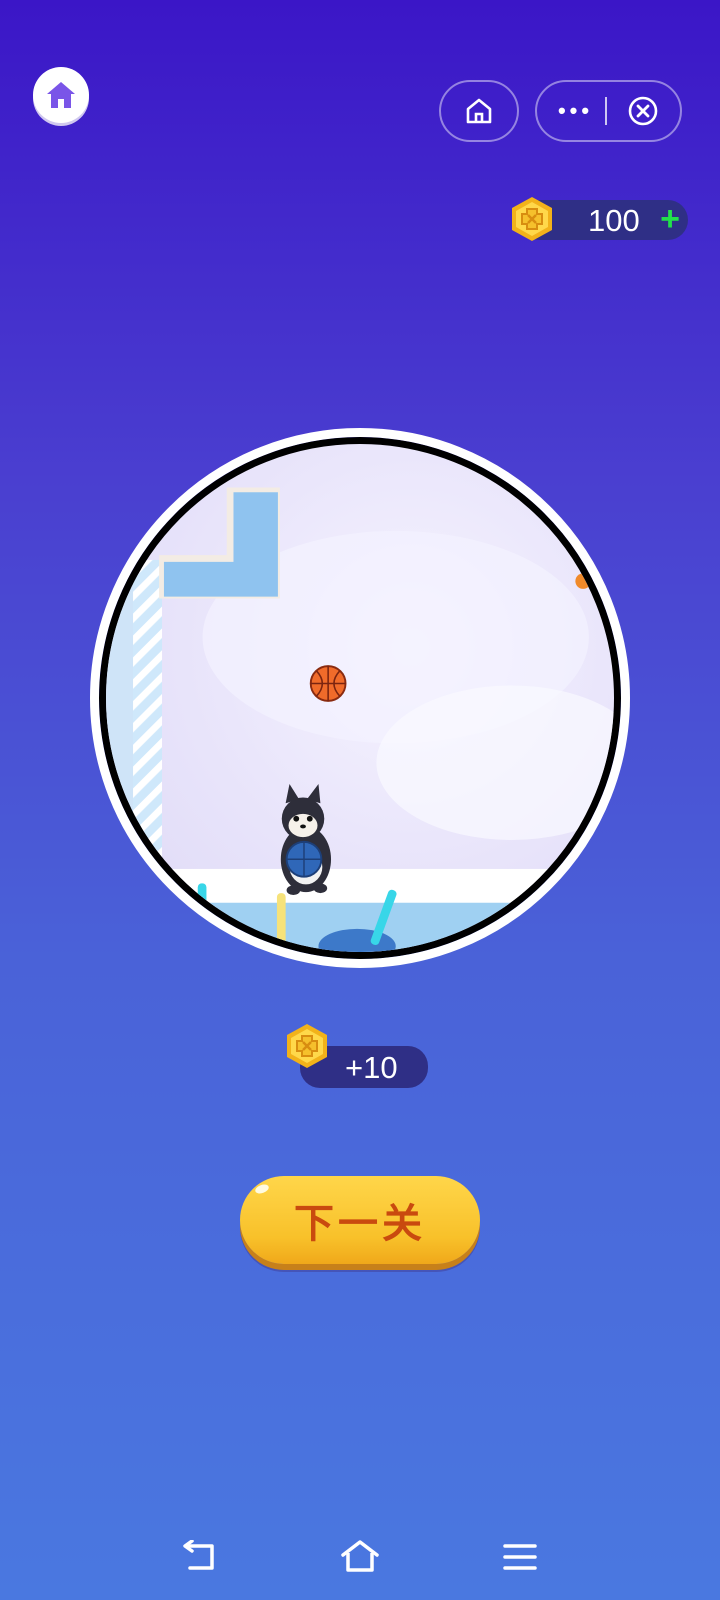 The height and width of the screenshot is (1600, 720). I want to click on system-menu-button, so click(520, 1557).